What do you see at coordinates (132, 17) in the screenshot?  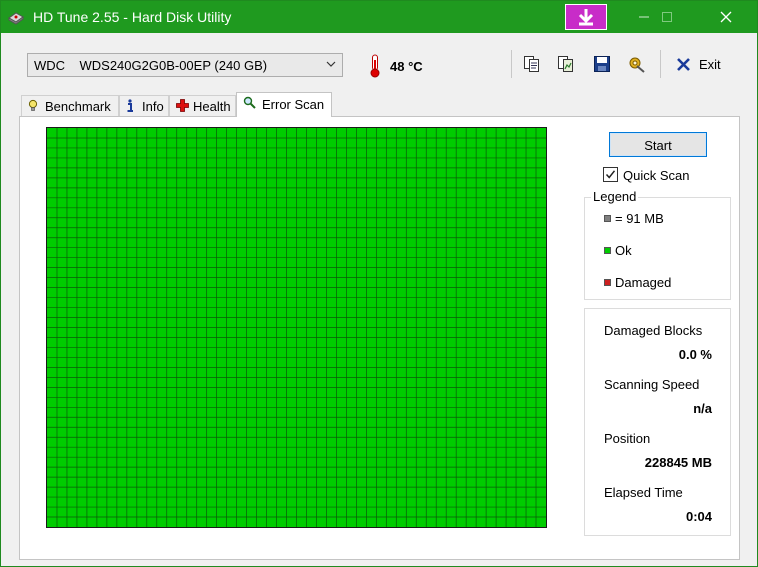 I see `window-title: HD Tune 2.55 - Hard Disk Utility` at bounding box center [132, 17].